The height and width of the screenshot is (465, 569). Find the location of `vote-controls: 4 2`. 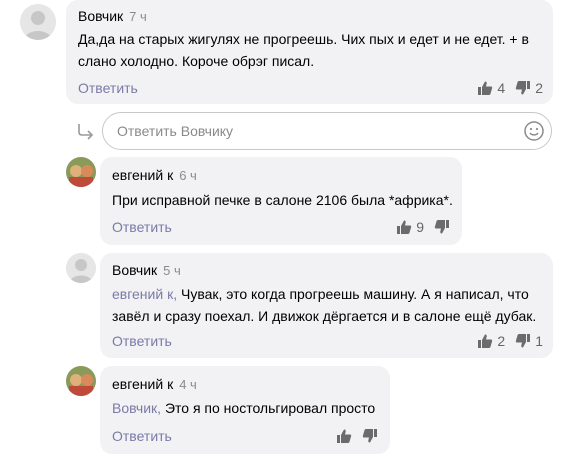

vote-controls: 4 2 is located at coordinates (510, 88).